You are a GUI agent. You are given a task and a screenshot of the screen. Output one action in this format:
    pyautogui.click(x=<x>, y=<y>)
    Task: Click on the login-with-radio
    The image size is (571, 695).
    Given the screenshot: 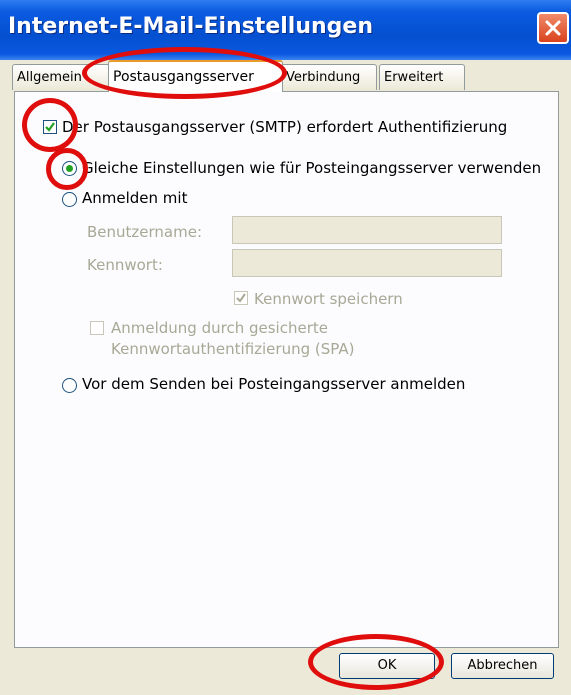 What is the action you would take?
    pyautogui.click(x=69, y=199)
    